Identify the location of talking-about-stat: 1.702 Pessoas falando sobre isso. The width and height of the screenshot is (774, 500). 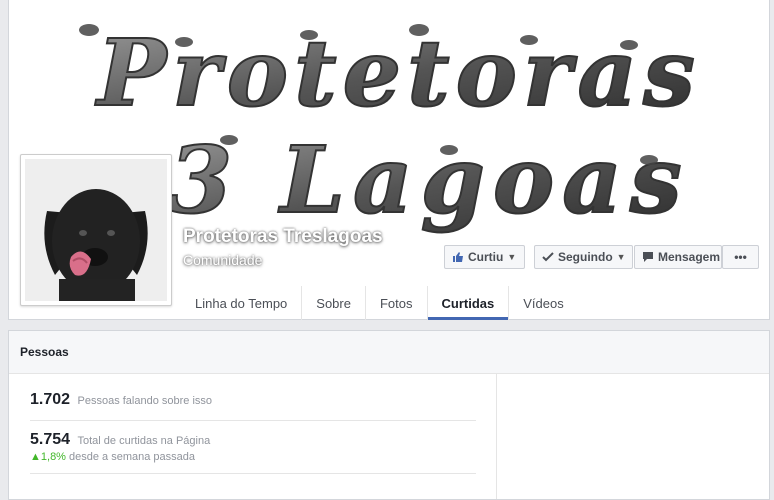
(253, 400).